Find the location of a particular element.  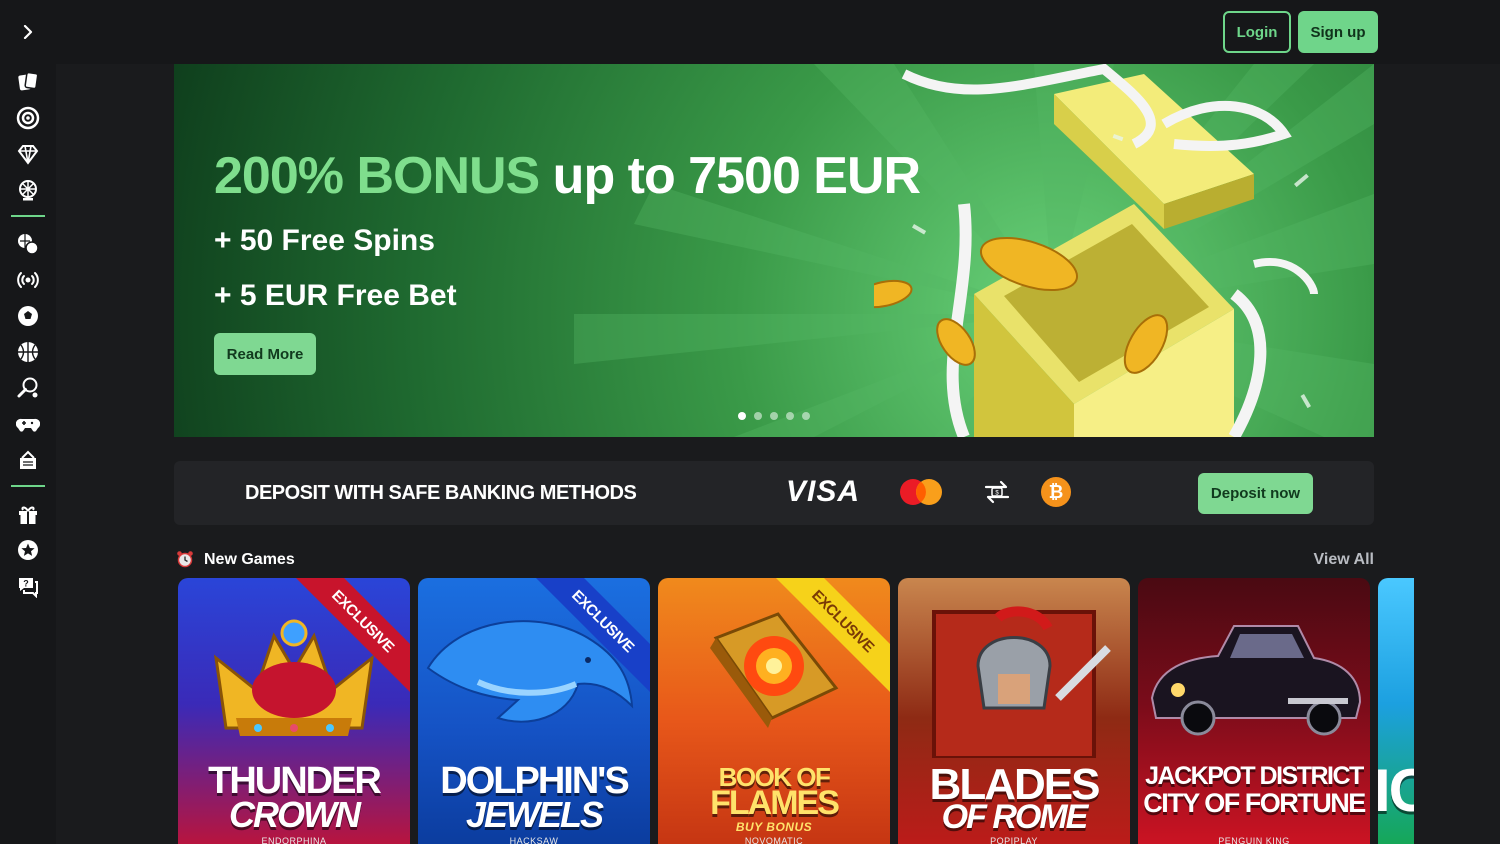

new-games-title: New Games is located at coordinates (249, 559).